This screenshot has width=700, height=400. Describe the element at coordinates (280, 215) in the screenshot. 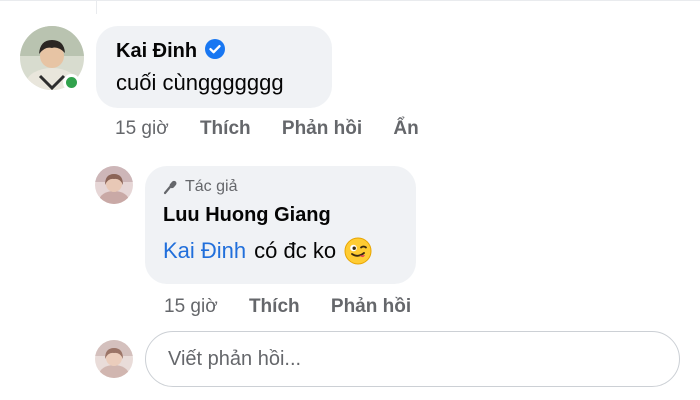

I see `reply-author-name: Luu Huong Giang` at that location.